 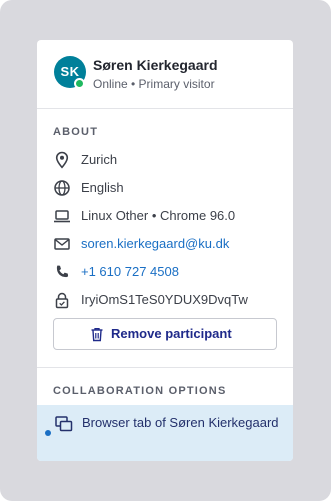 I want to click on location-text: Zurich, so click(x=99, y=159).